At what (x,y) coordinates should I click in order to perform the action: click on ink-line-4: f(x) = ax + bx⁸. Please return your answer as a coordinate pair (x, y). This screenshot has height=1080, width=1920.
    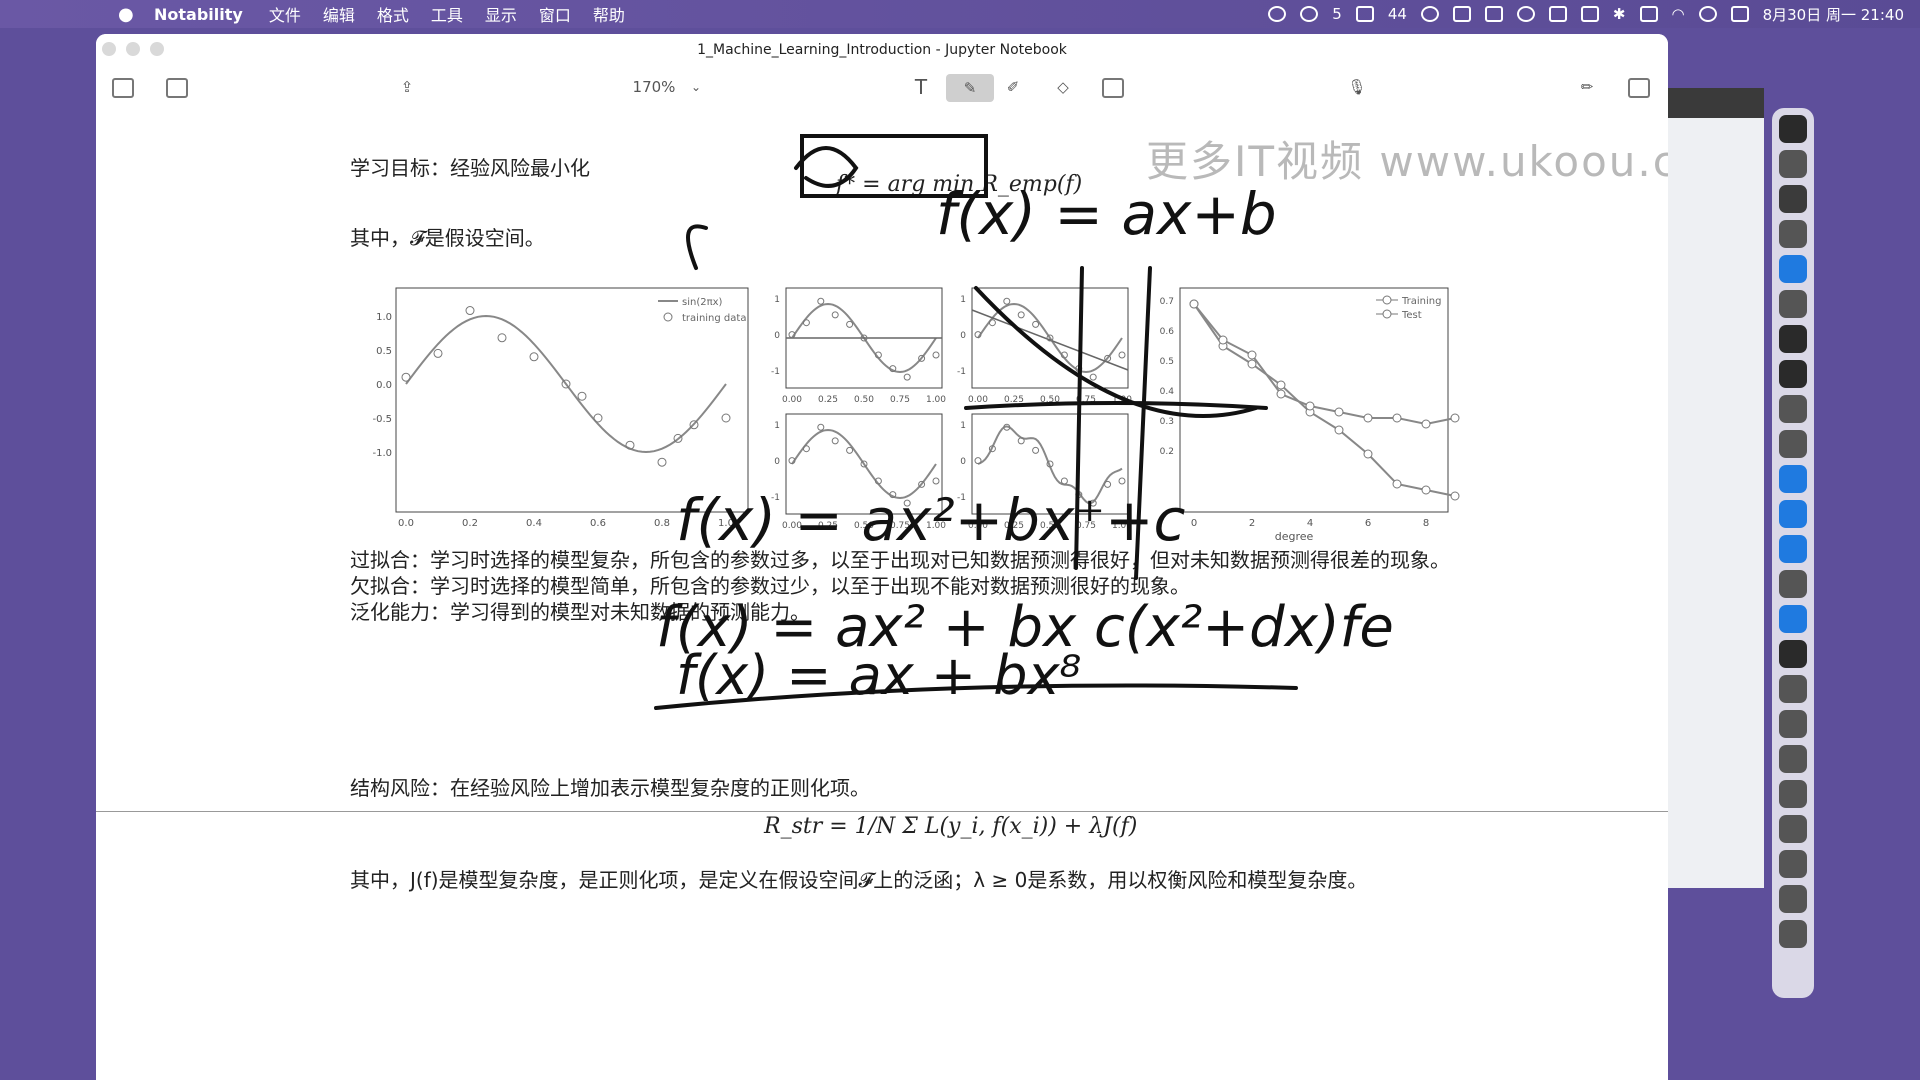
    Looking at the image, I should click on (878, 675).